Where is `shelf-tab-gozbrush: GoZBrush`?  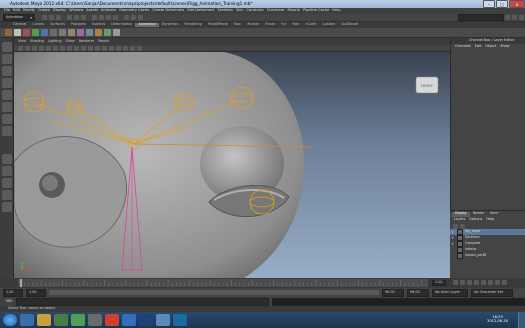
shelf-tab-gozbrush: GoZBrush is located at coordinates (349, 24).